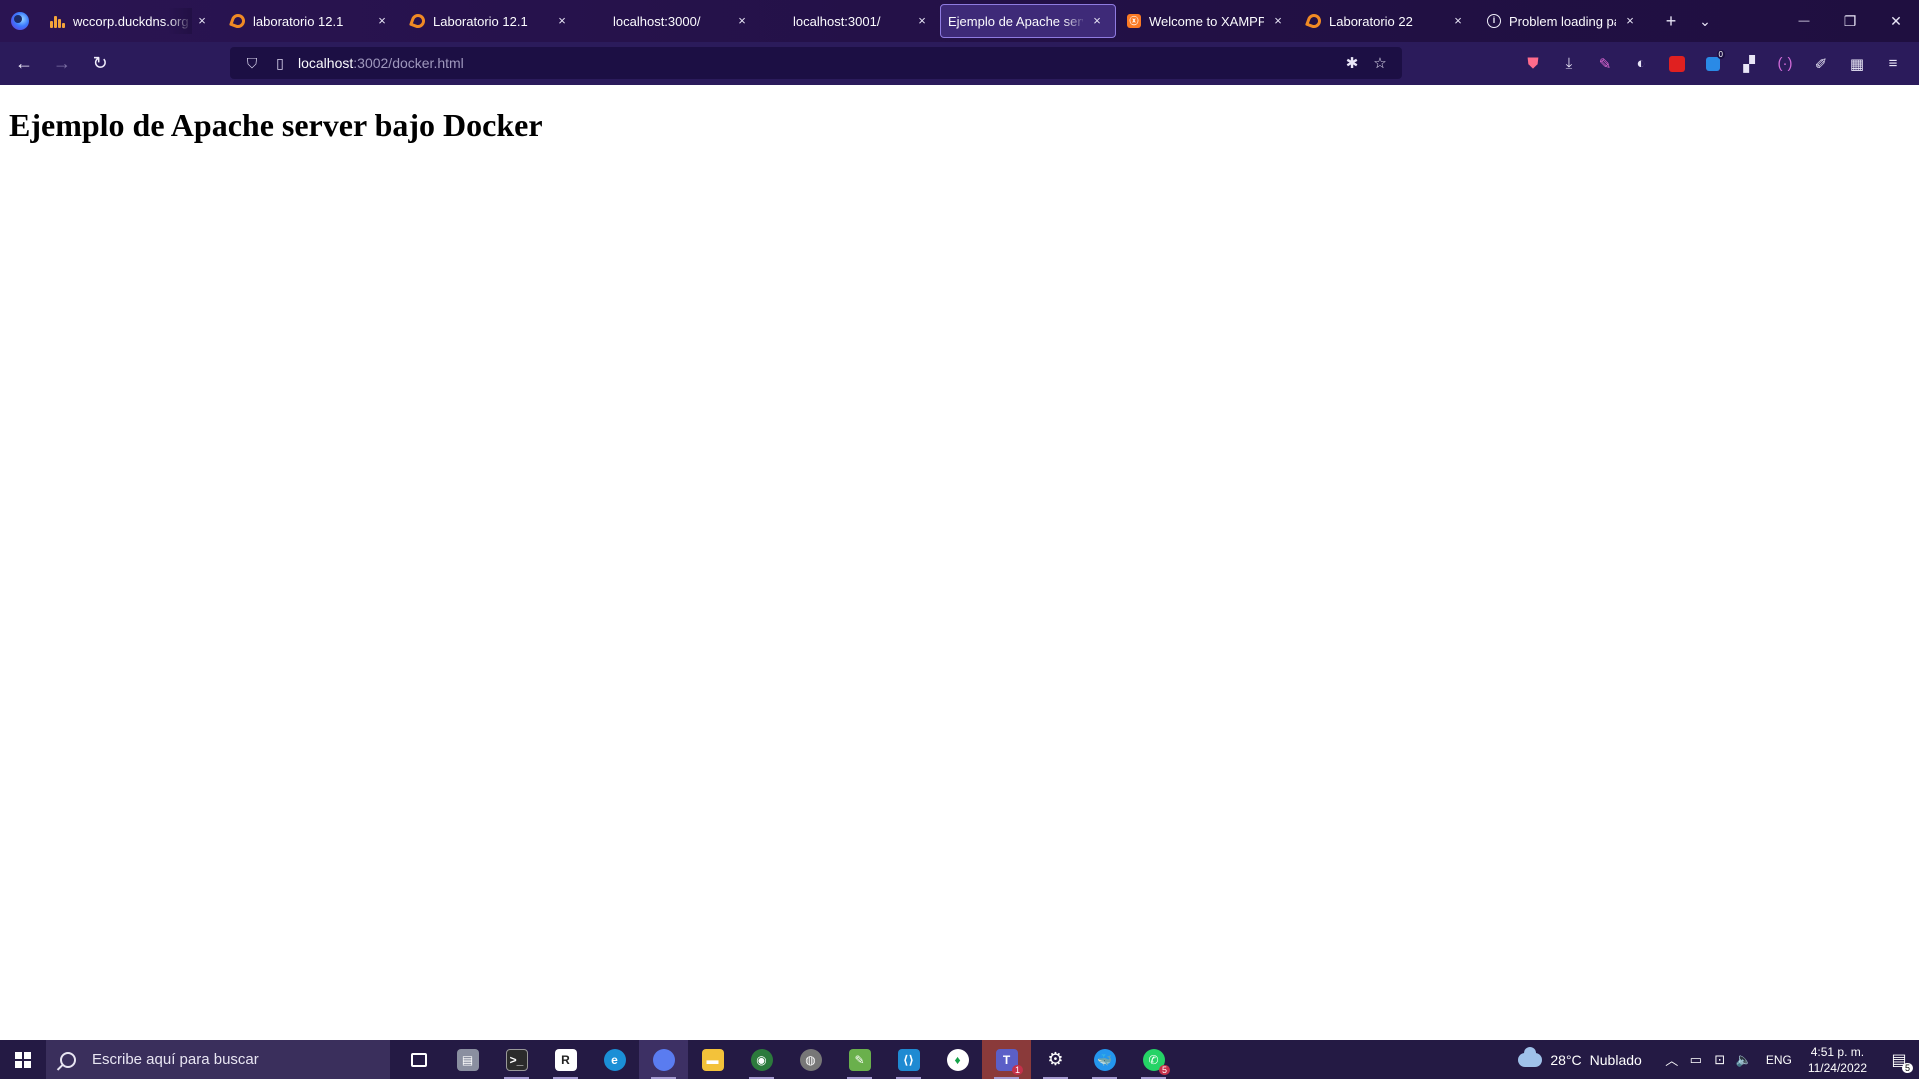 Image resolution: width=1919 pixels, height=1079 pixels. I want to click on restore-button: ❐, so click(1850, 21).